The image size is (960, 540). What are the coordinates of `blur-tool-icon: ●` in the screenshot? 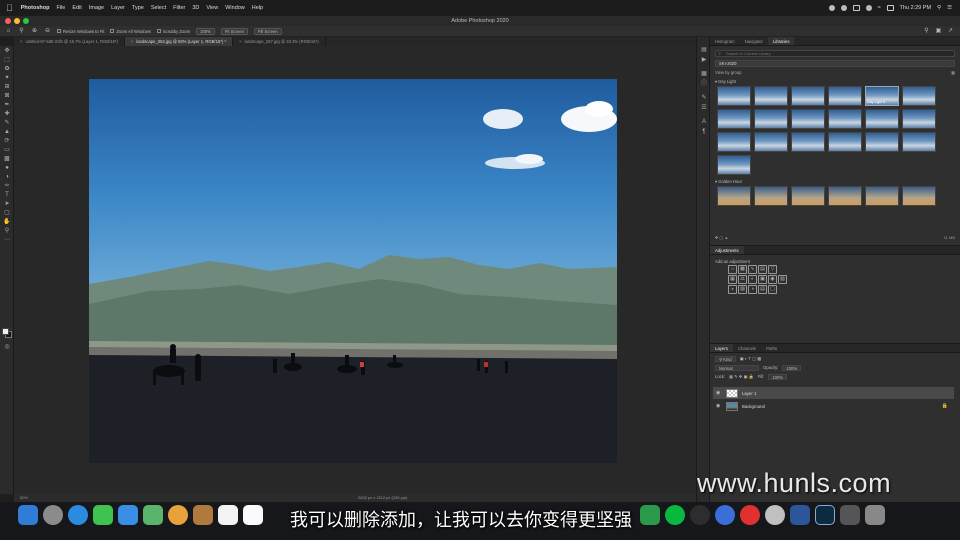 It's located at (7, 168).